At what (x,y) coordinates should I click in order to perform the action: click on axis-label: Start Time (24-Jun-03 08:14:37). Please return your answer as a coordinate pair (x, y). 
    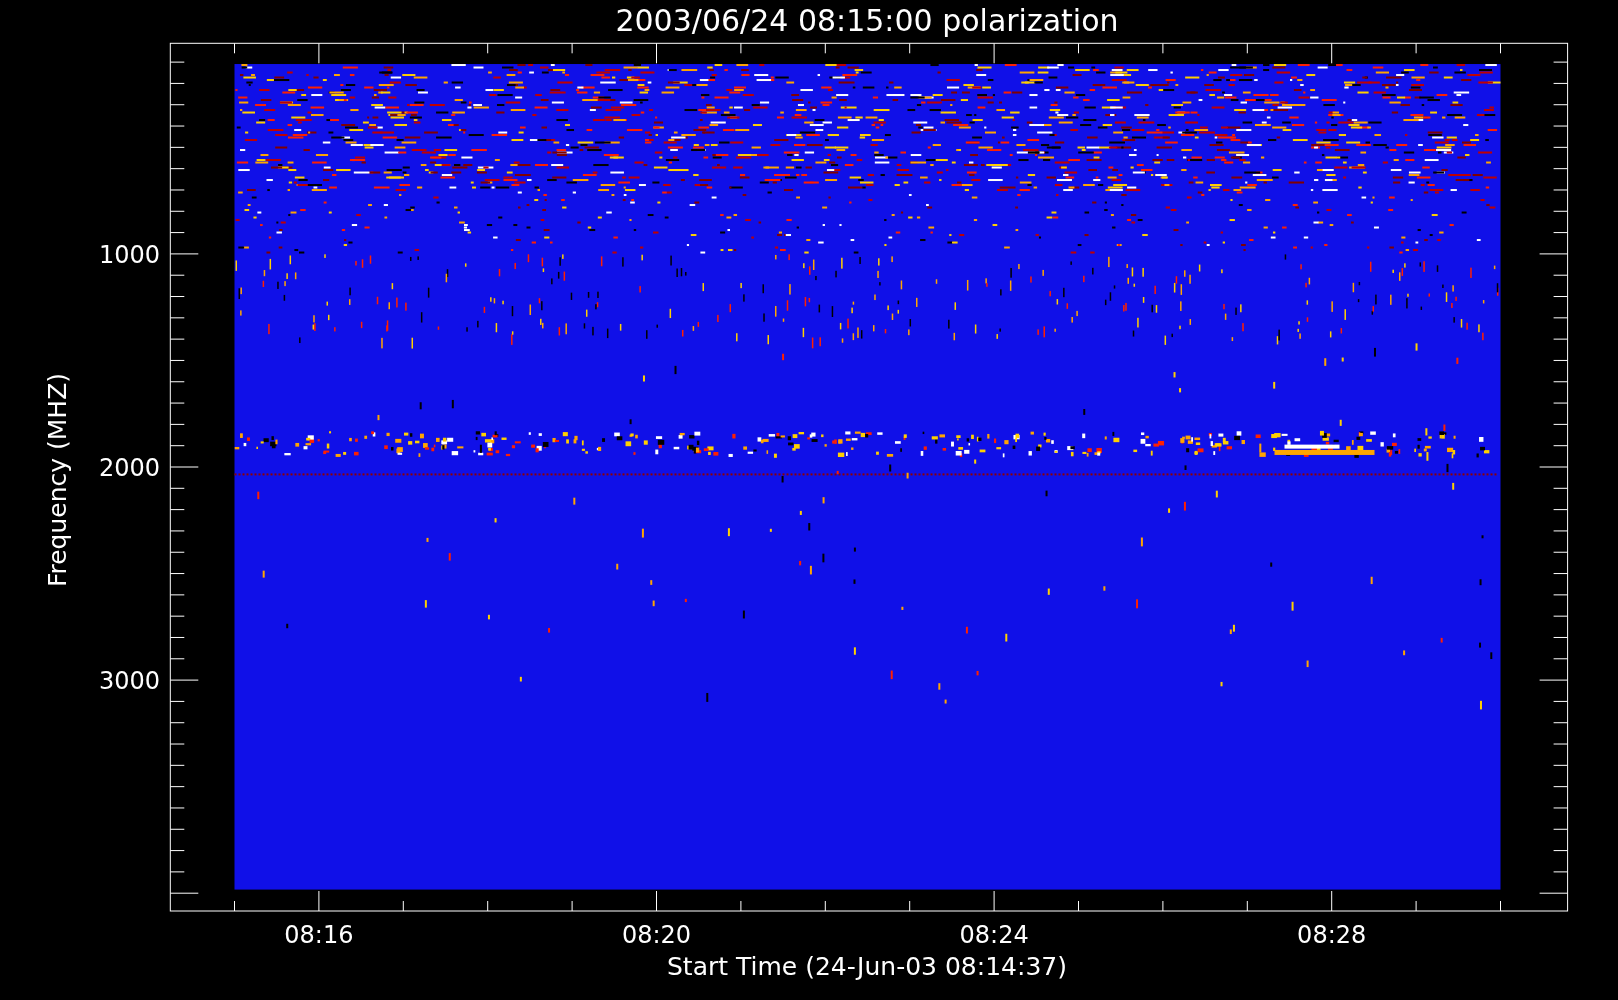
    Looking at the image, I should click on (867, 966).